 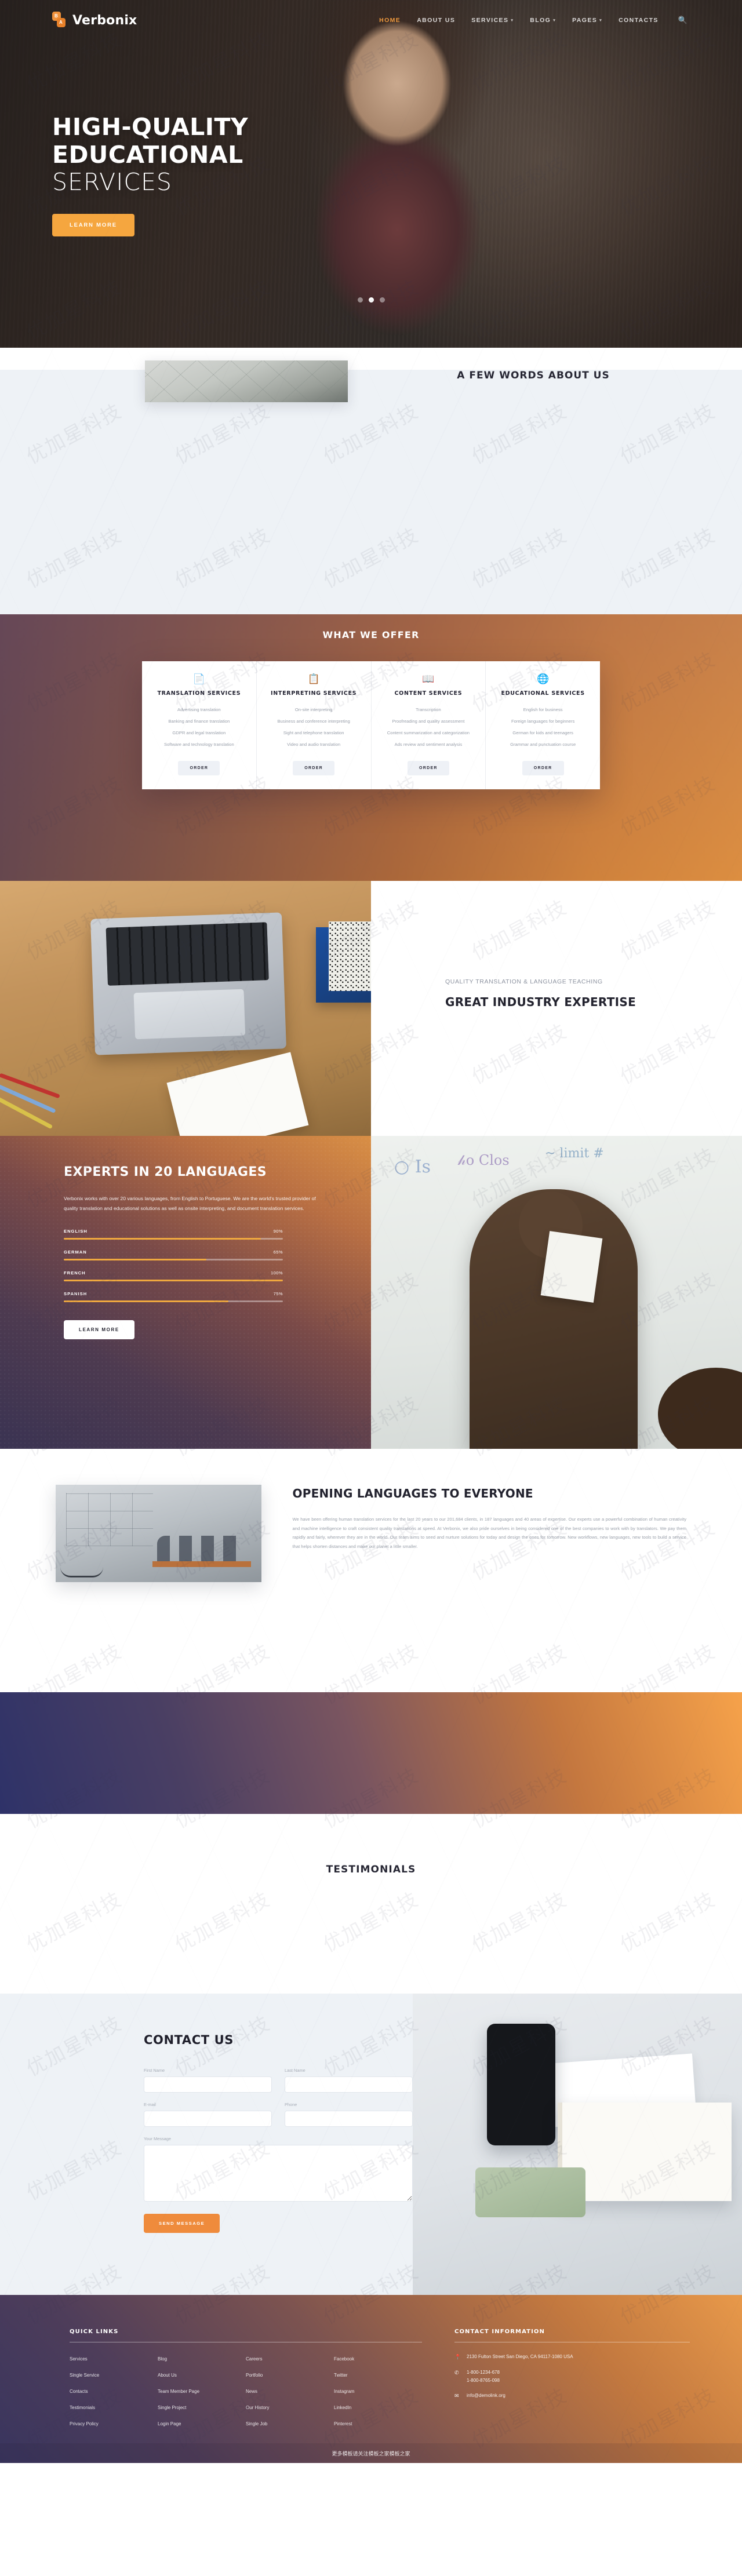 What do you see at coordinates (76, 1231) in the screenshot?
I see `progress-label: ENGLISH` at bounding box center [76, 1231].